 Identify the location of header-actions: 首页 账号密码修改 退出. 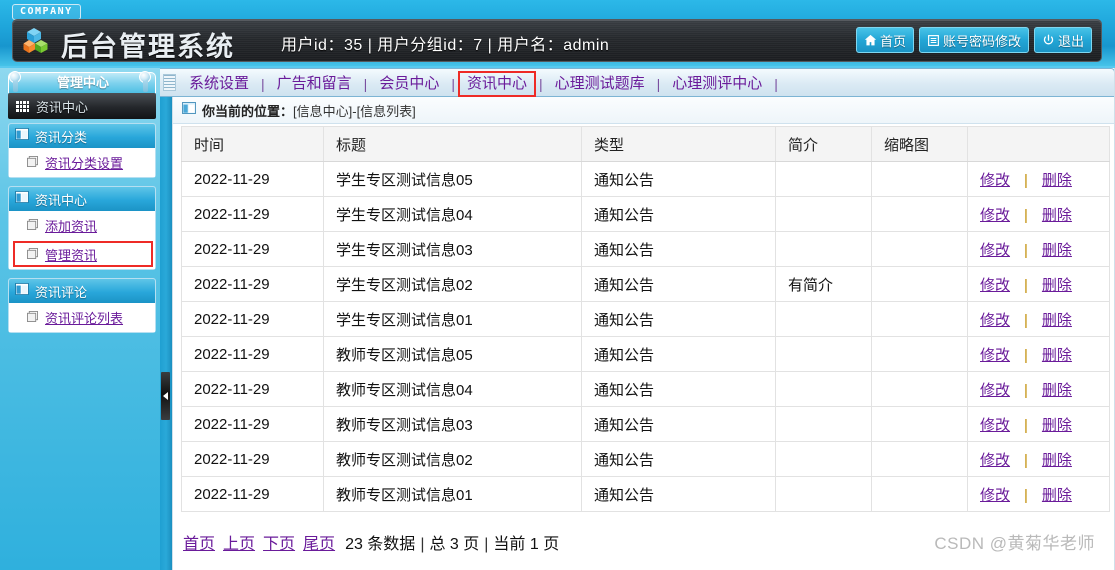
(973, 40).